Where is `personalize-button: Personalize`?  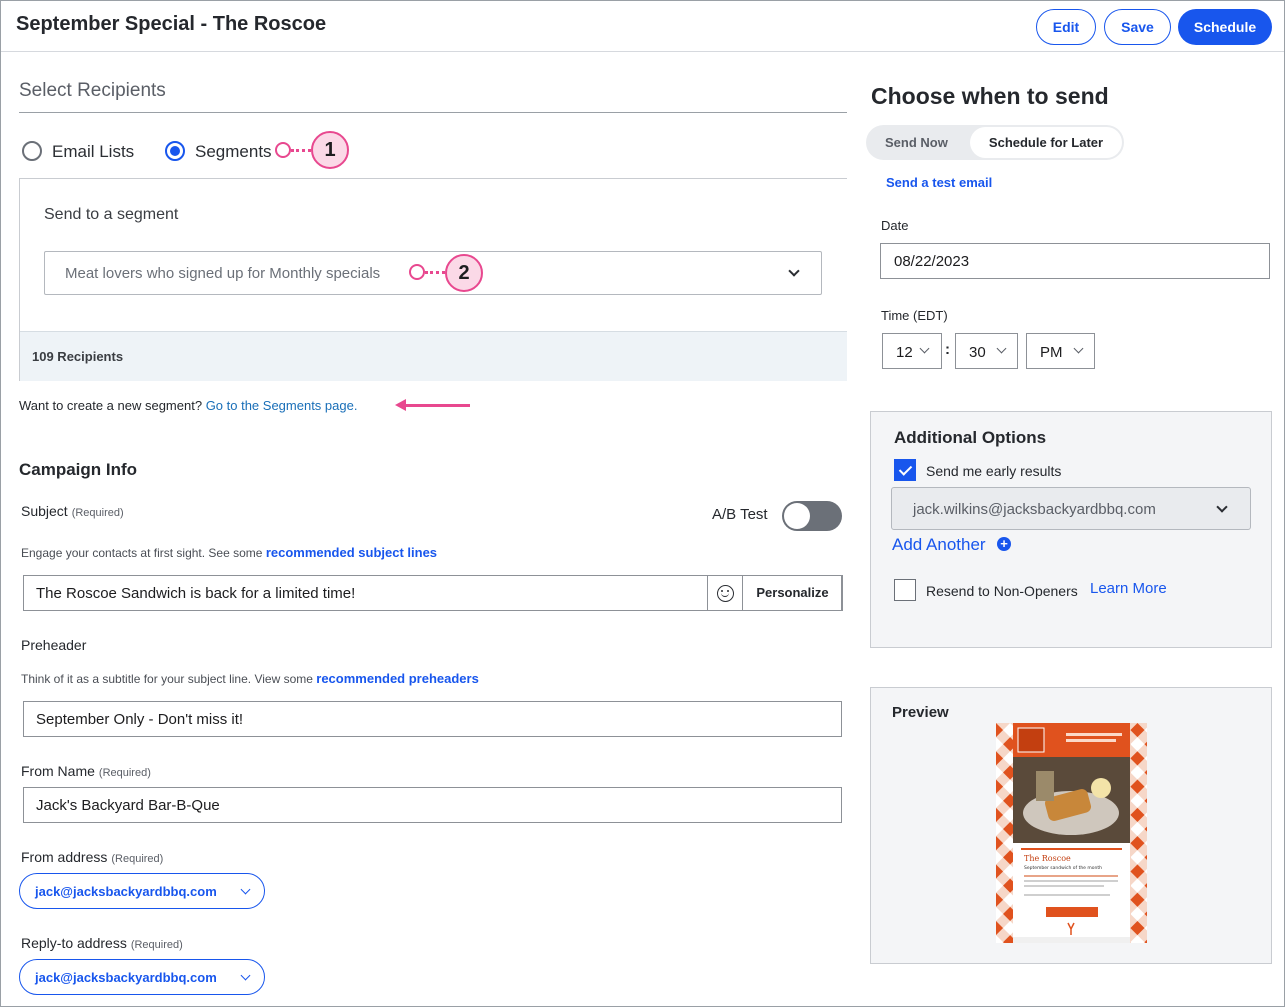
personalize-button: Personalize is located at coordinates (792, 593).